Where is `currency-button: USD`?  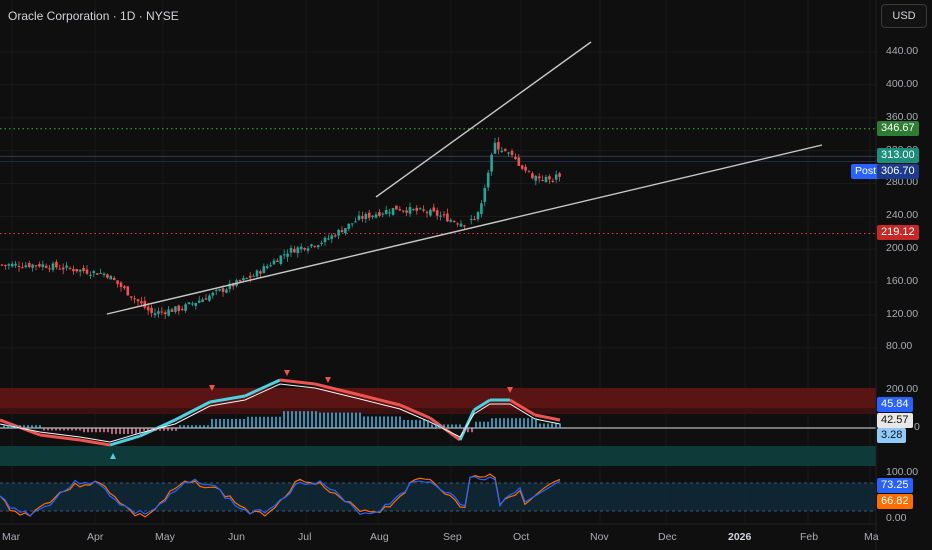
currency-button: USD is located at coordinates (904, 16).